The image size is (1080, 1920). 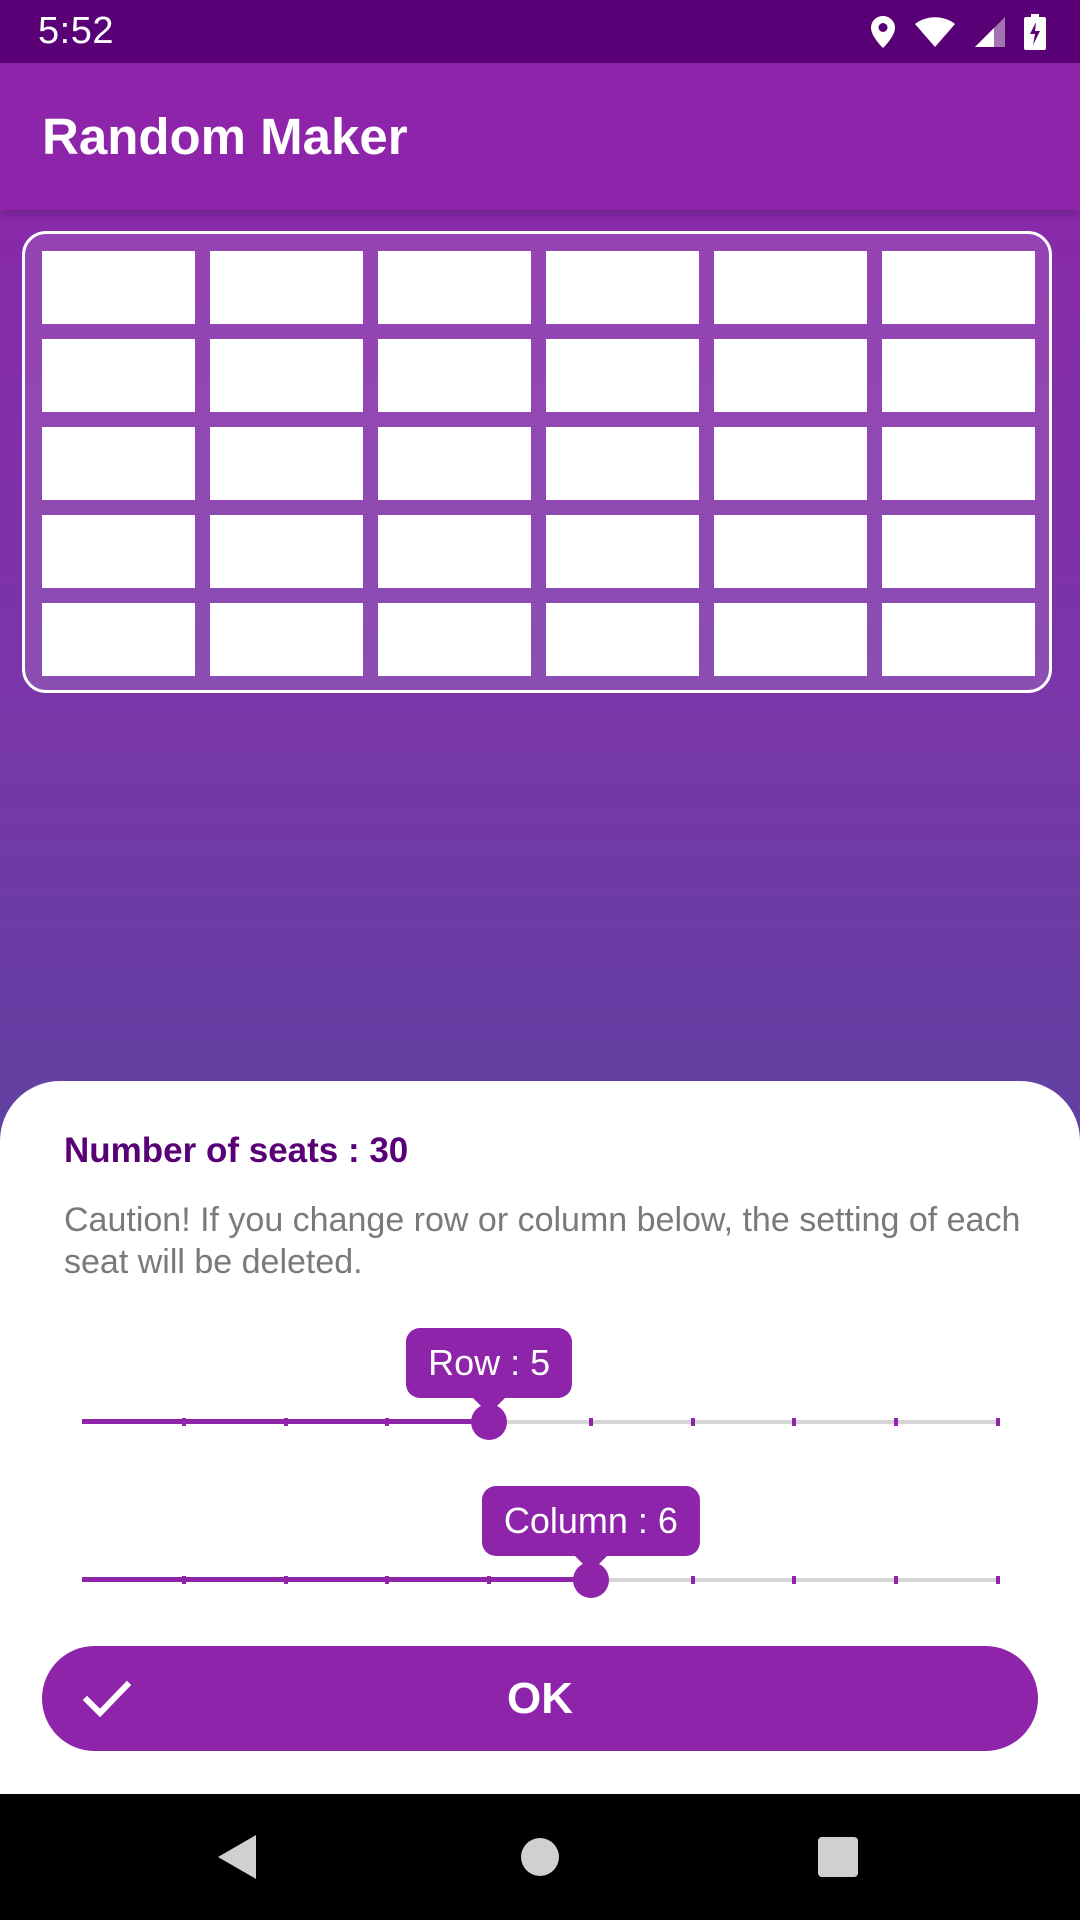 I want to click on status-bar: 5:52, so click(x=540, y=31).